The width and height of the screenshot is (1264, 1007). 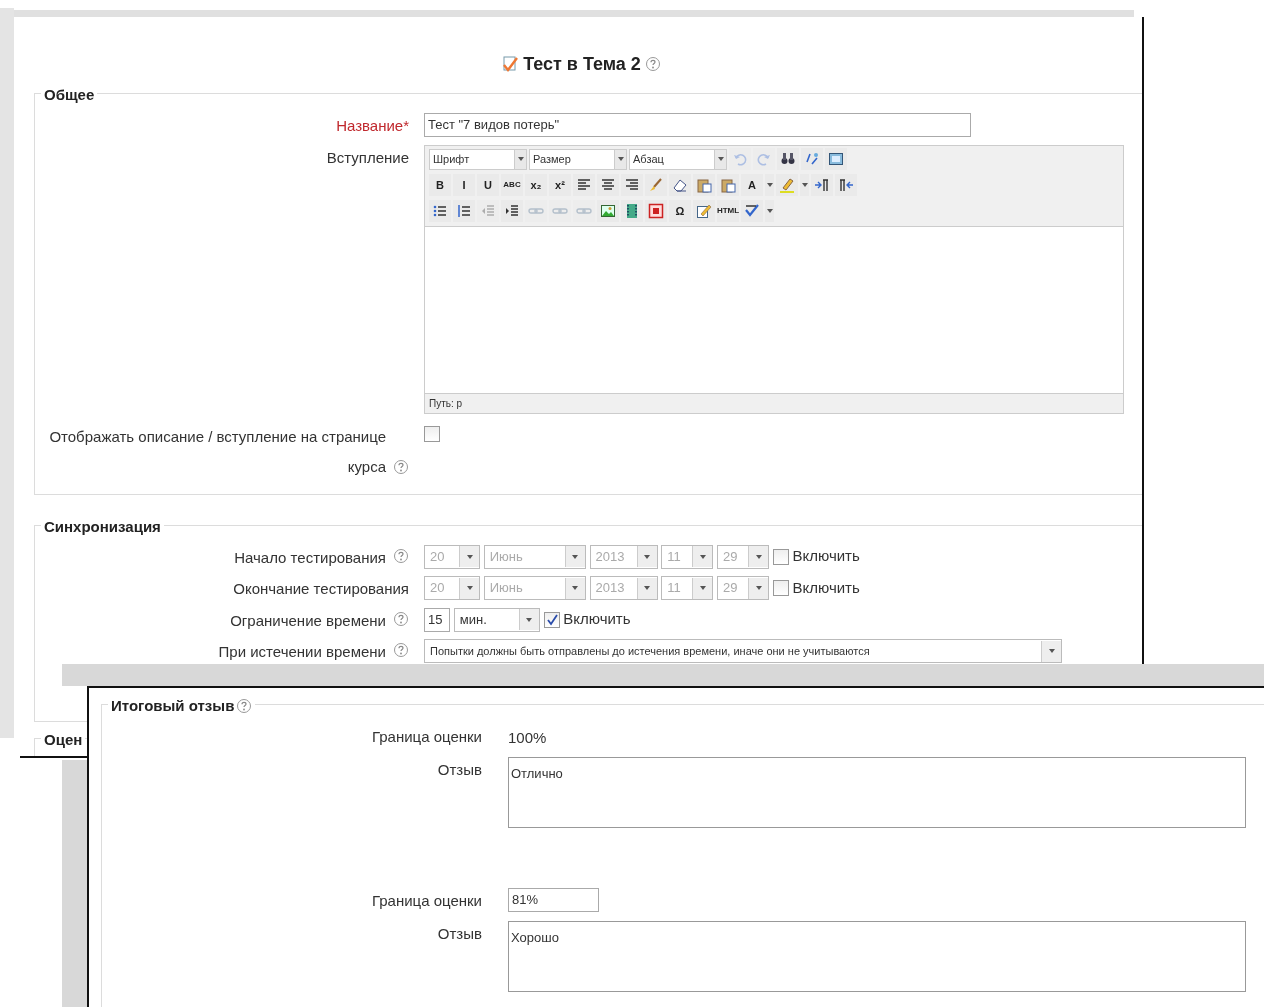 What do you see at coordinates (877, 956) in the screenshot?
I see `text-area: Хорошо` at bounding box center [877, 956].